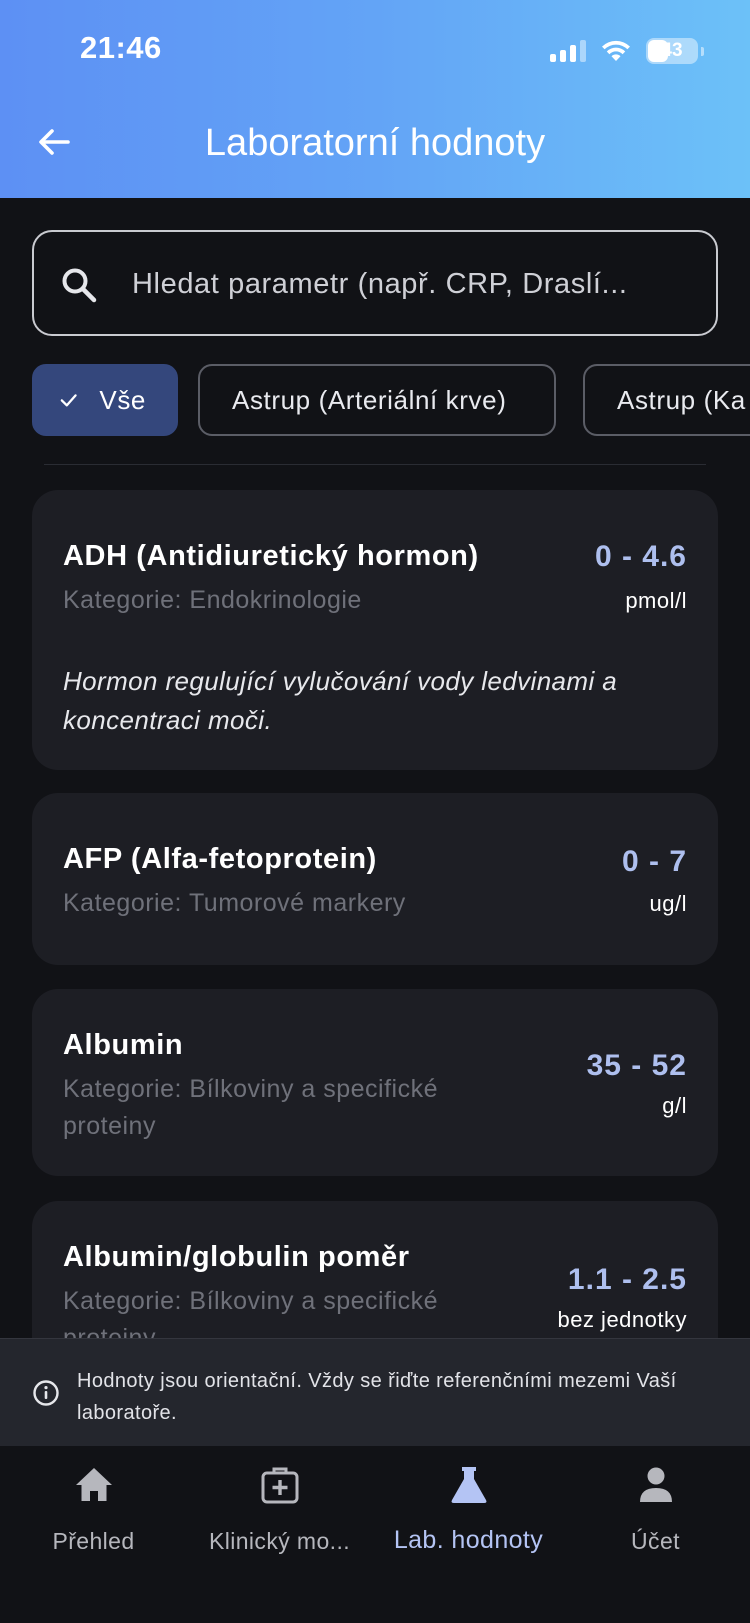 This screenshot has height=1623, width=750. I want to click on app-header: 21:46 43 Laboratorní hodnoty, so click(375, 99).